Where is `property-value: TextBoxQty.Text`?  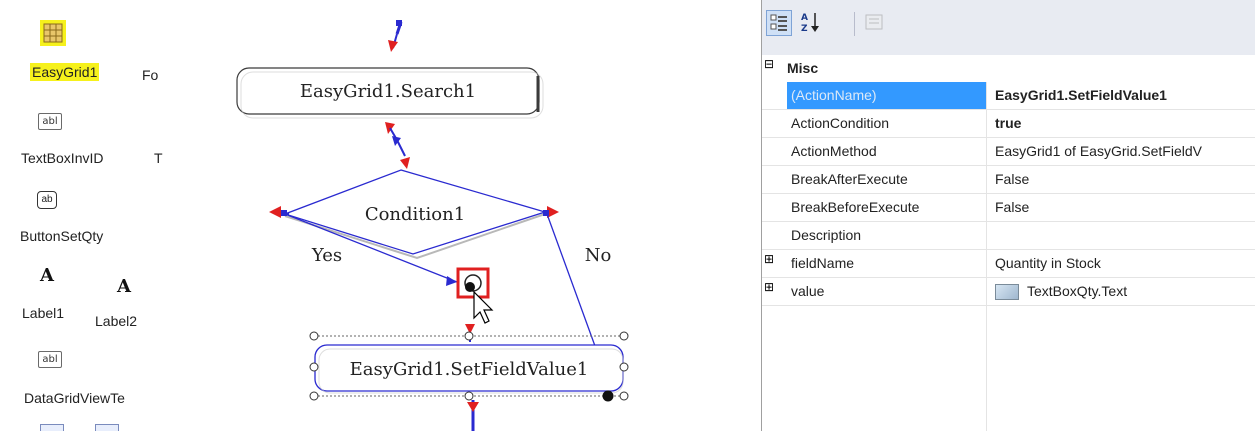
property-value: TextBoxQty.Text is located at coordinates (1077, 291).